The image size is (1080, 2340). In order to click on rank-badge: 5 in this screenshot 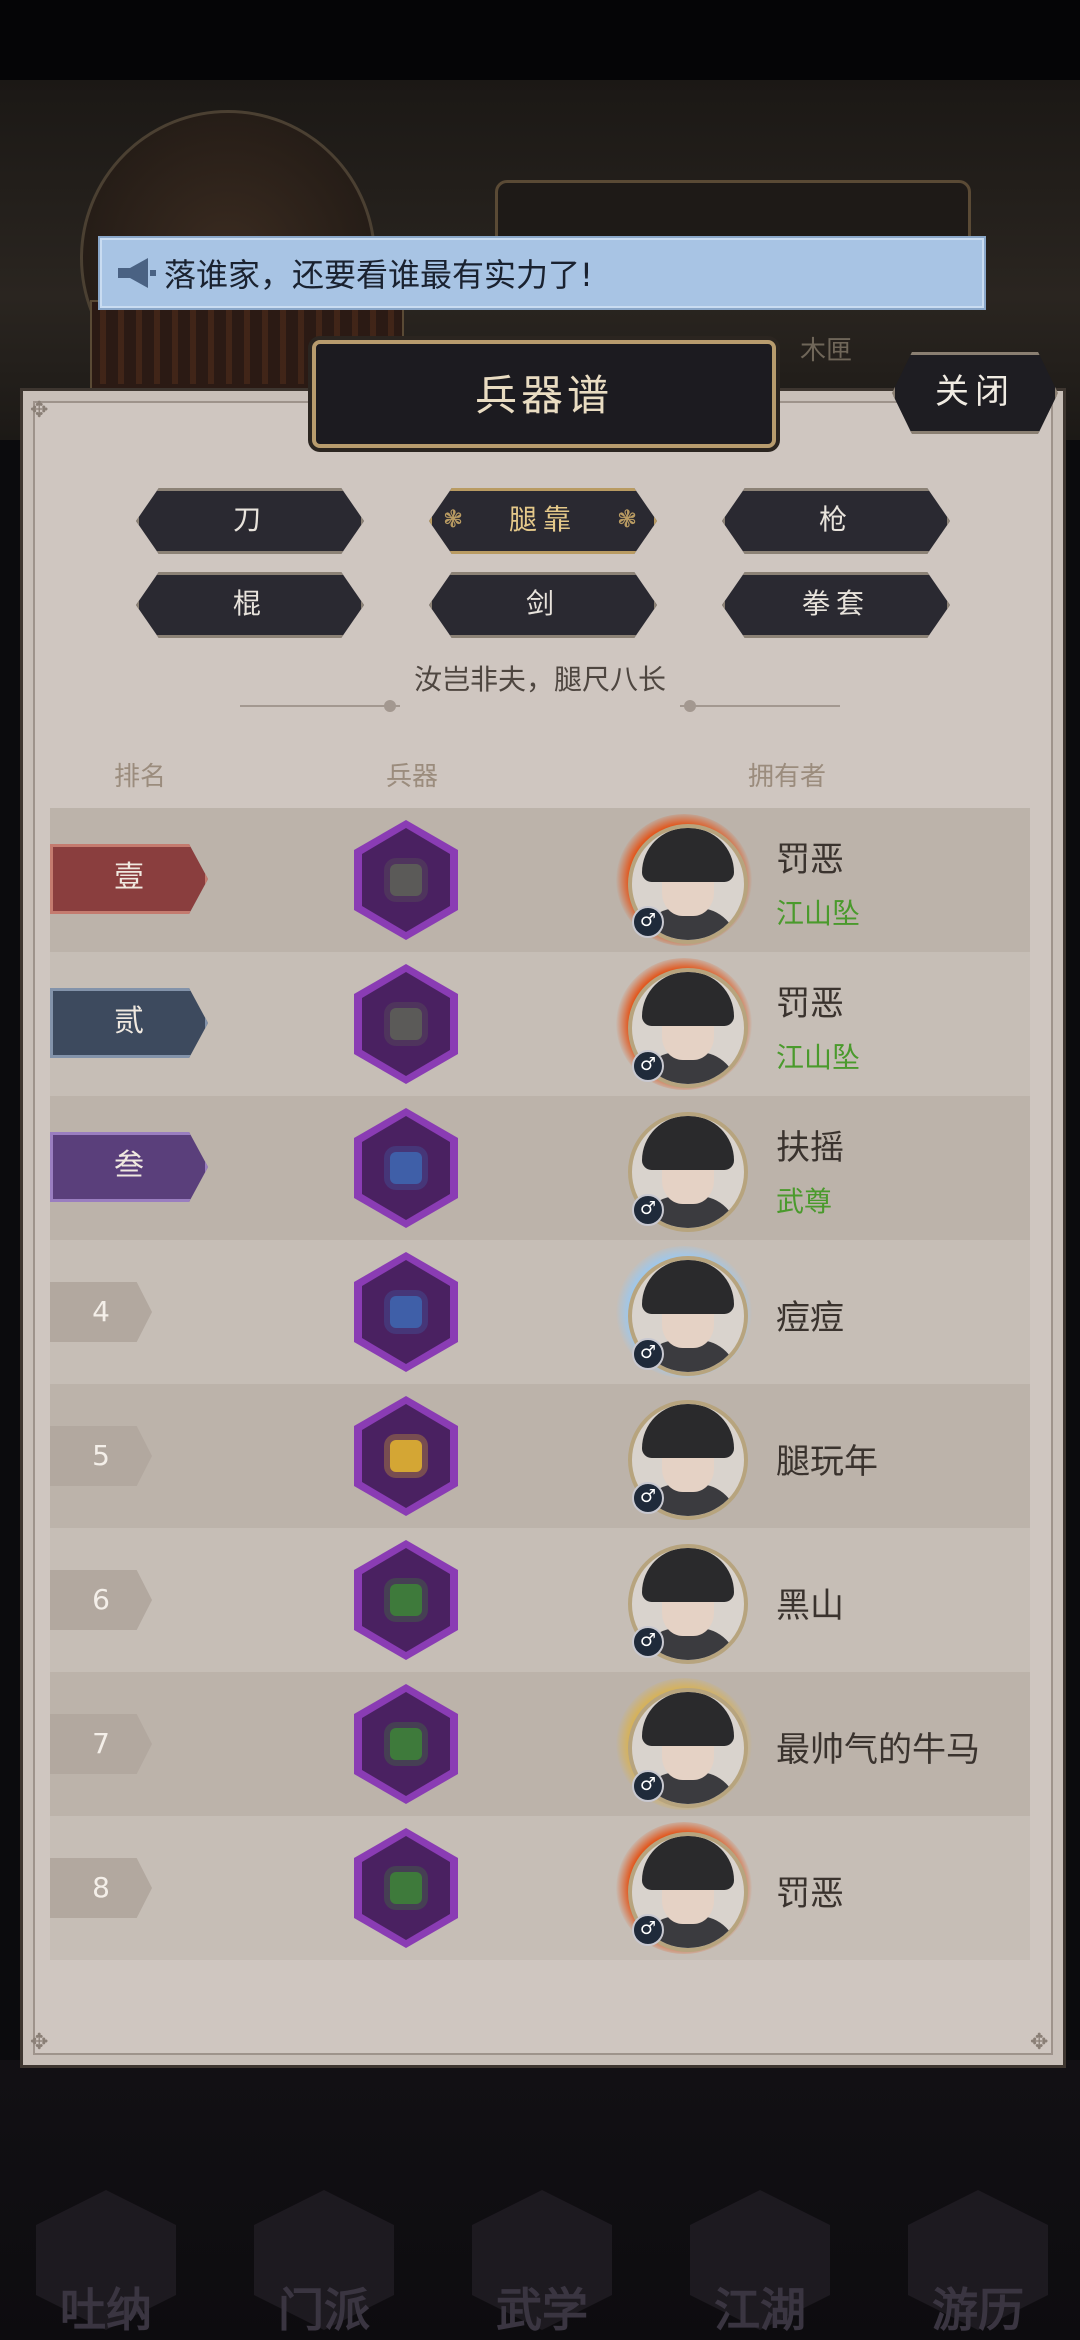, I will do `click(101, 1456)`.